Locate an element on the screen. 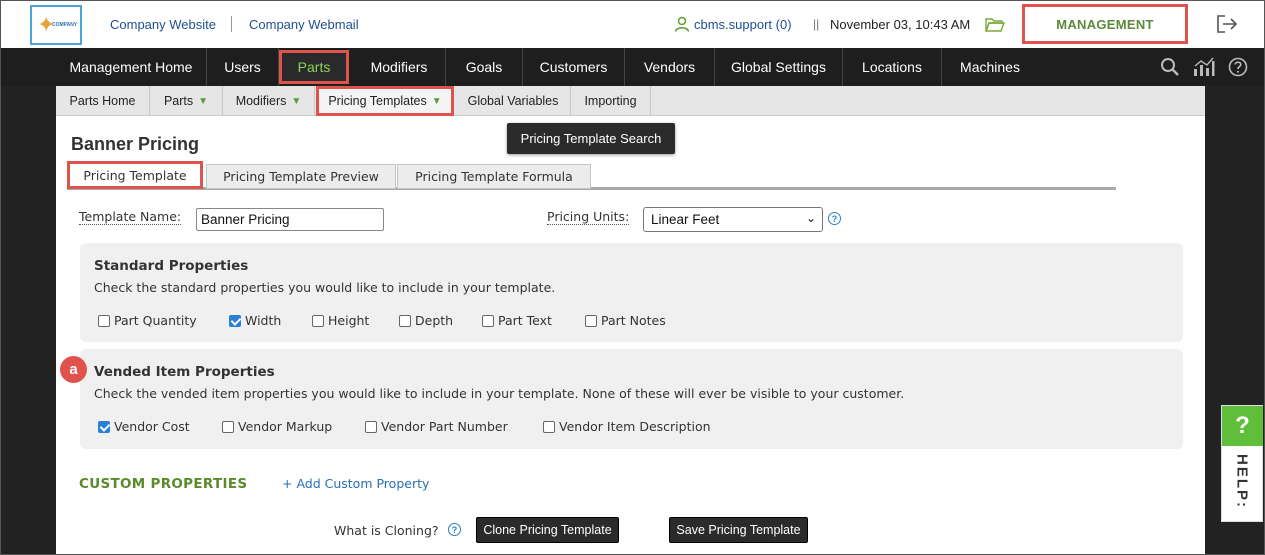 This screenshot has height=555, width=1265. checkbox-width: Width is located at coordinates (255, 320).